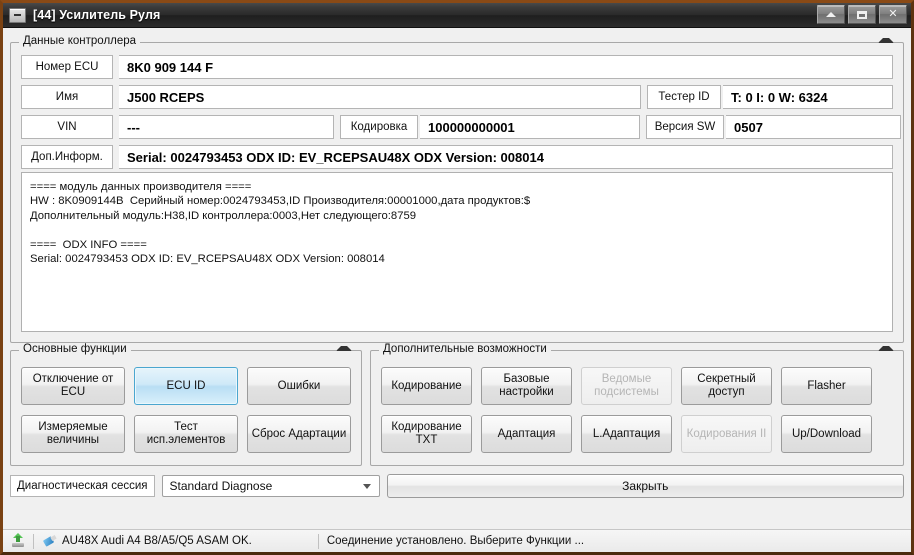 The width and height of the screenshot is (914, 555). Describe the element at coordinates (813, 127) in the screenshot. I see `sw-version-value: 0507` at that location.